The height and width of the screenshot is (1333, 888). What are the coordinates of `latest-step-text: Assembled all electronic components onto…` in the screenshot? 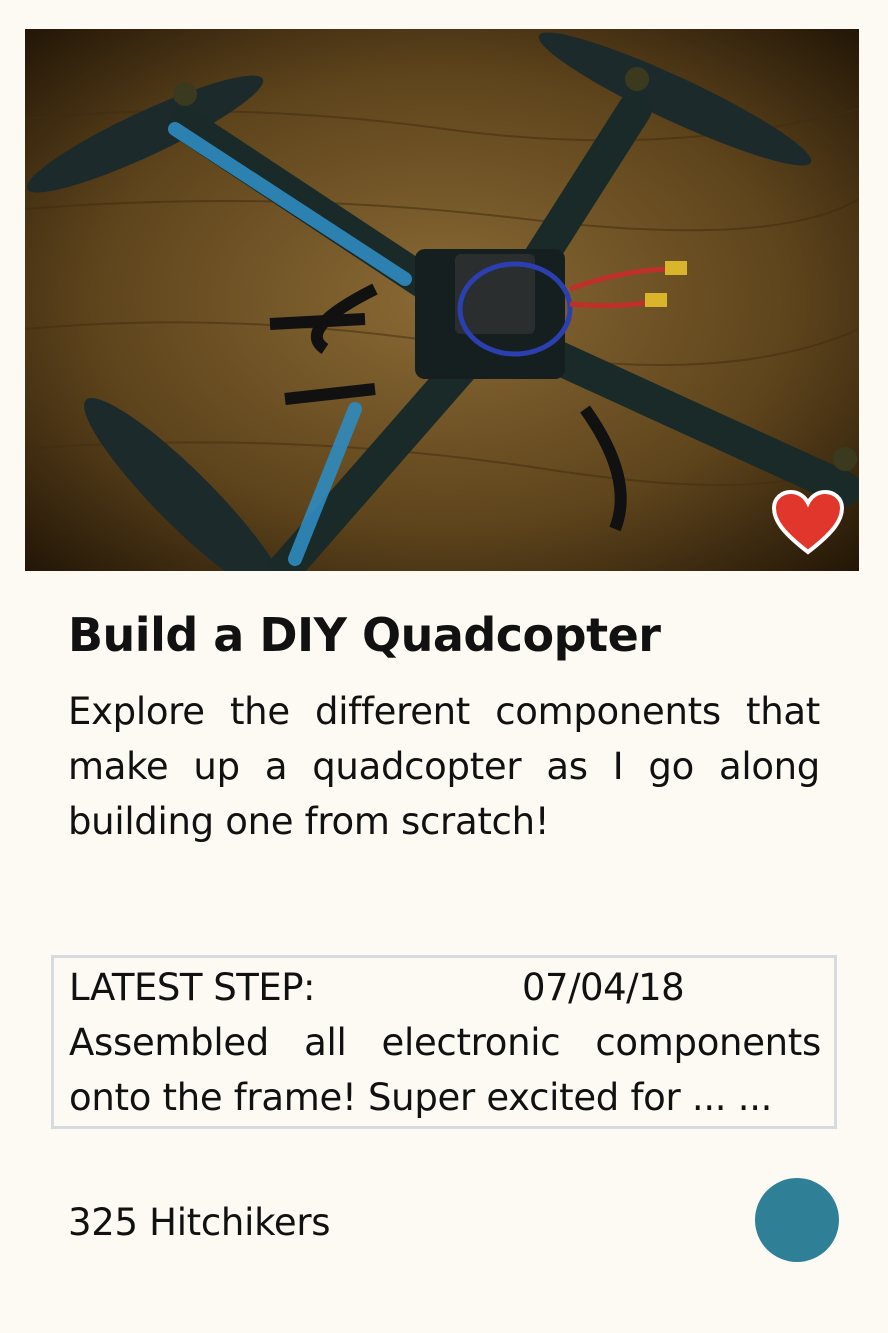 It's located at (445, 1070).